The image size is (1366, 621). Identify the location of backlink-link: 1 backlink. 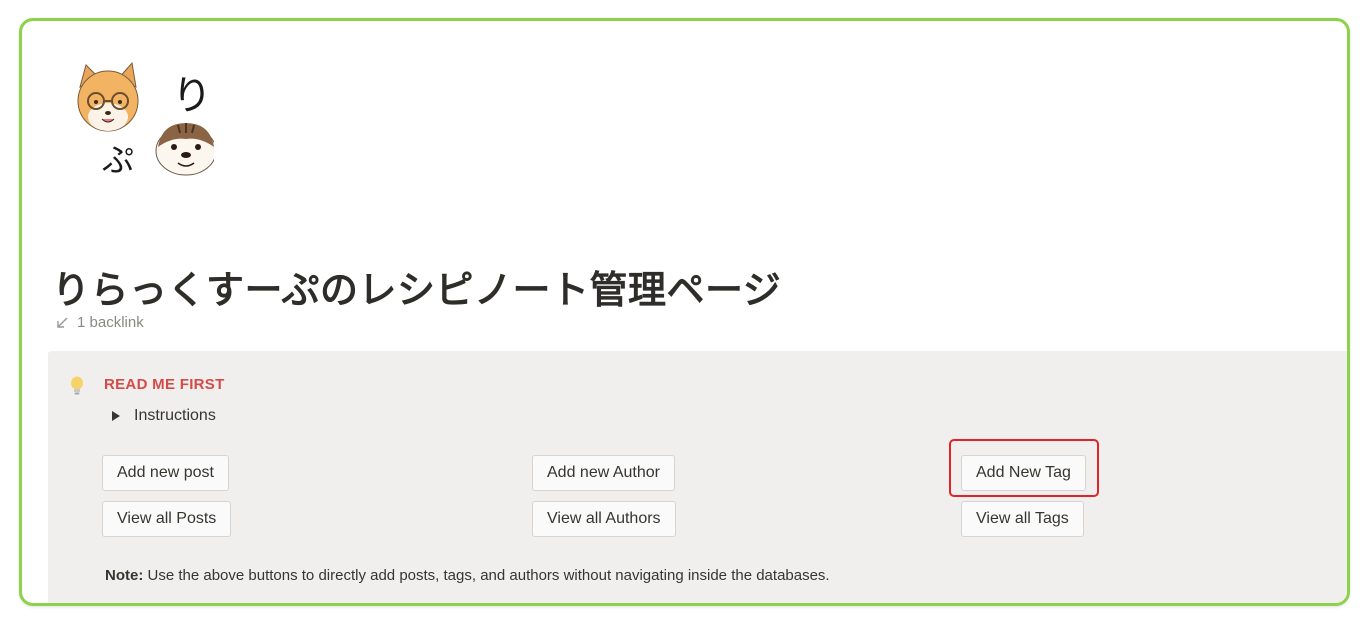
(100, 322).